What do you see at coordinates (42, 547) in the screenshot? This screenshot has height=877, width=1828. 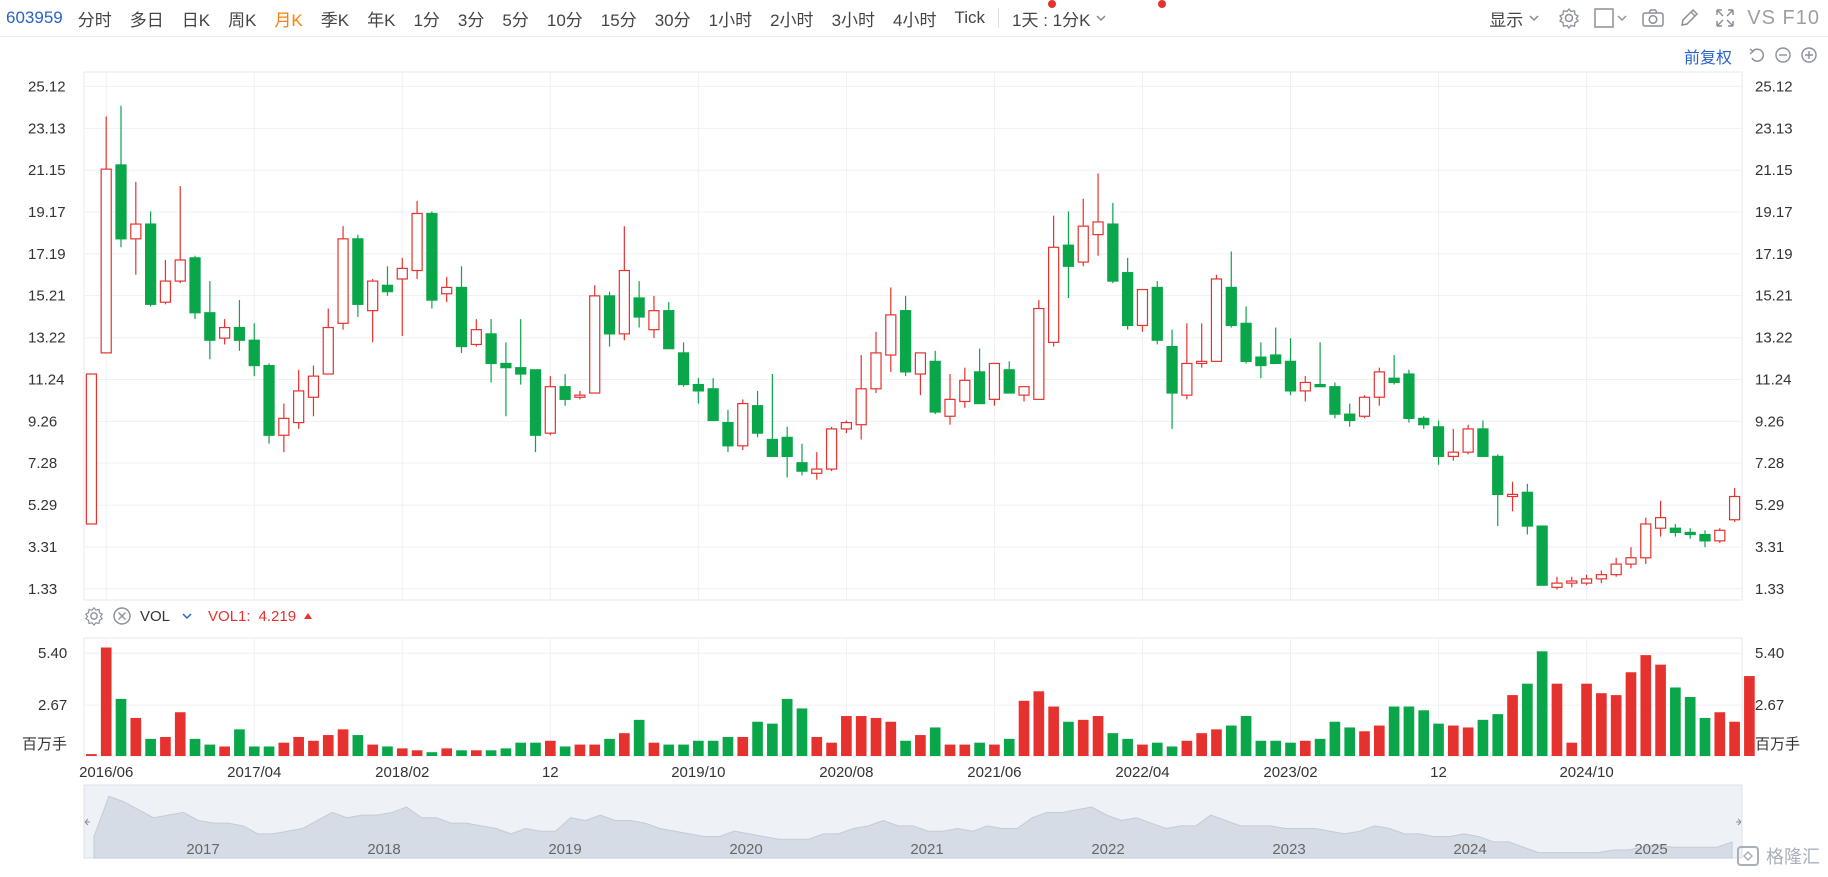 I see `price-tick-label: 3.31` at bounding box center [42, 547].